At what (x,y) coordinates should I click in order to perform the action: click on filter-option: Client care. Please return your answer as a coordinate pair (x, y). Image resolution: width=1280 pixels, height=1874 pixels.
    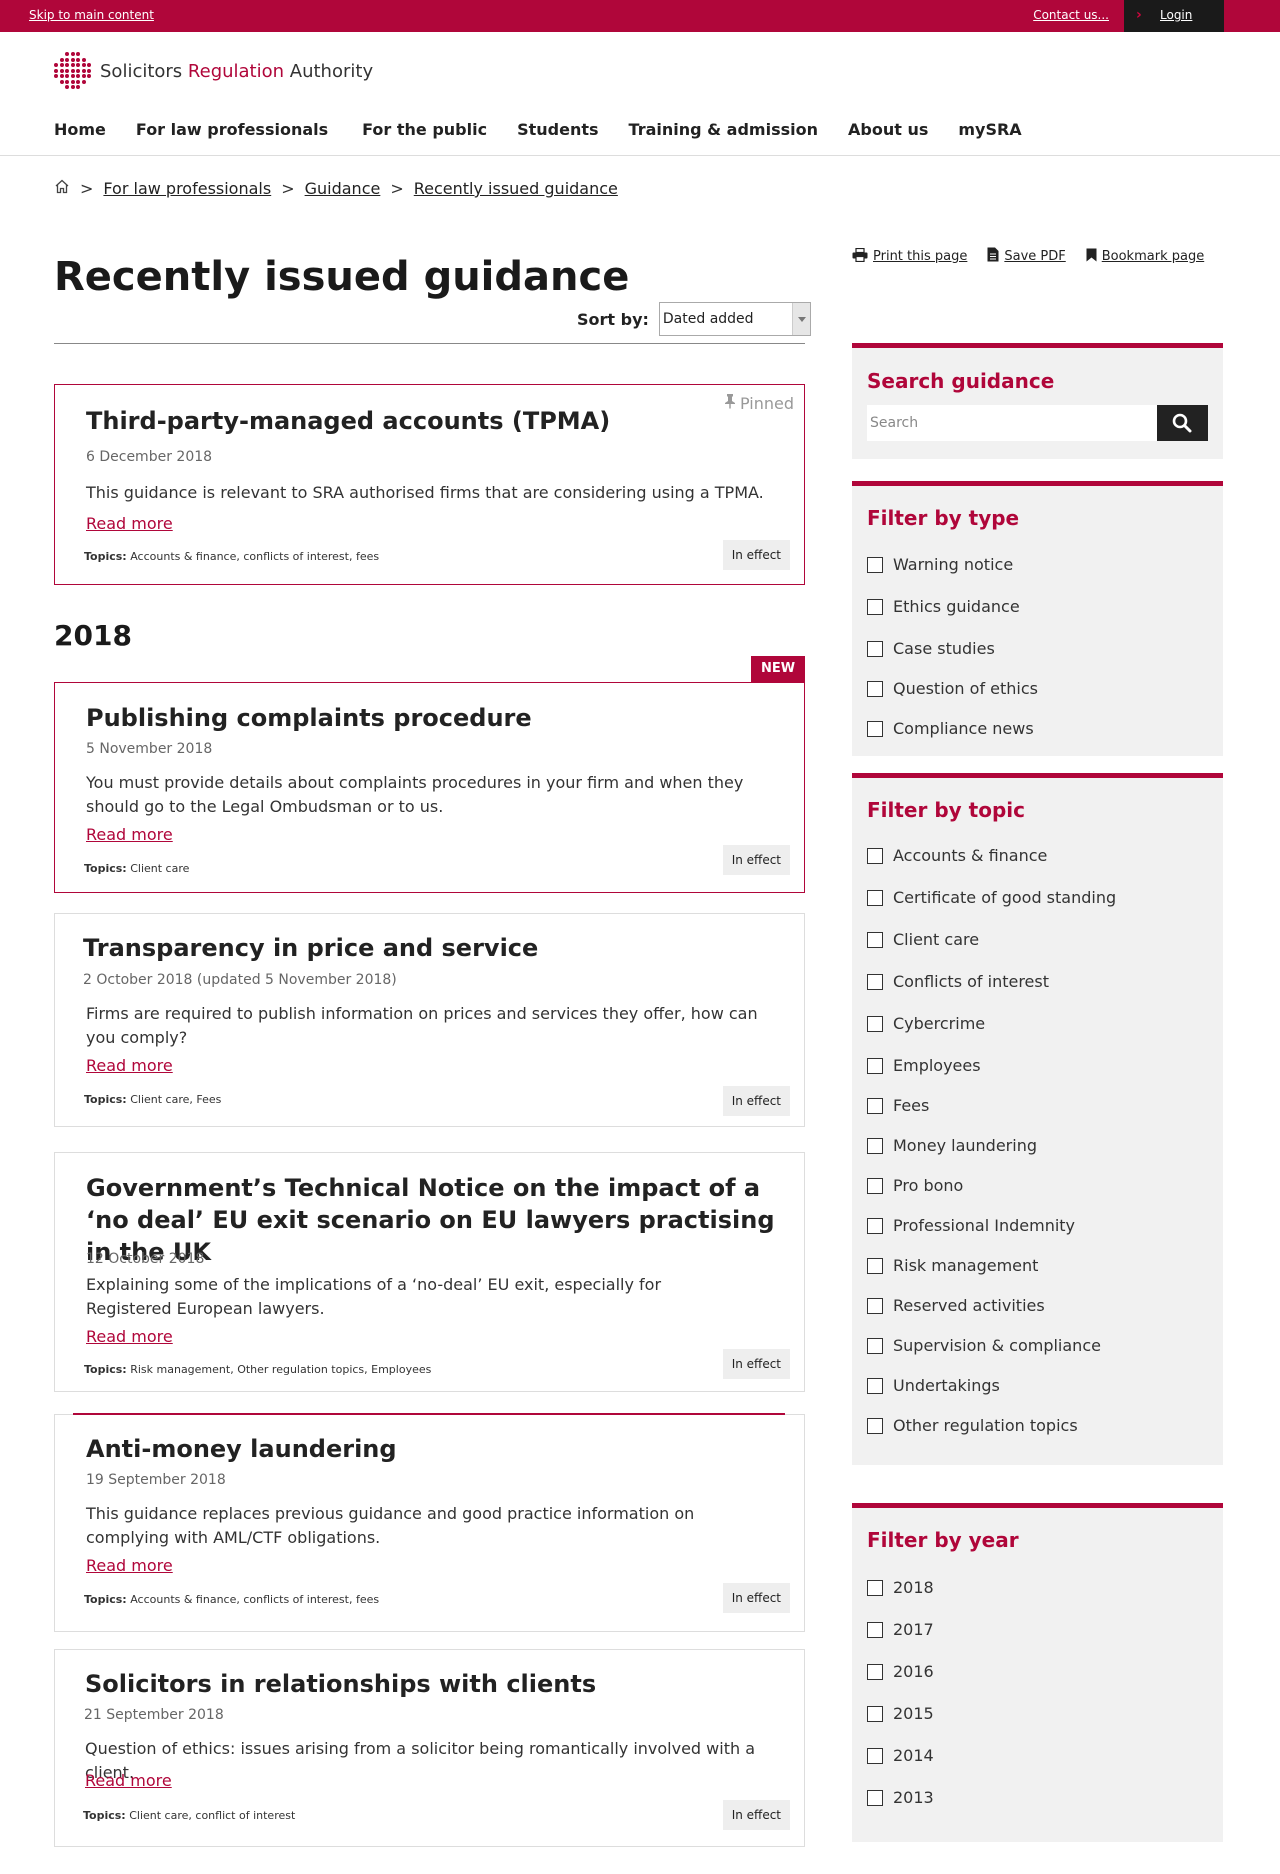
    Looking at the image, I should click on (923, 939).